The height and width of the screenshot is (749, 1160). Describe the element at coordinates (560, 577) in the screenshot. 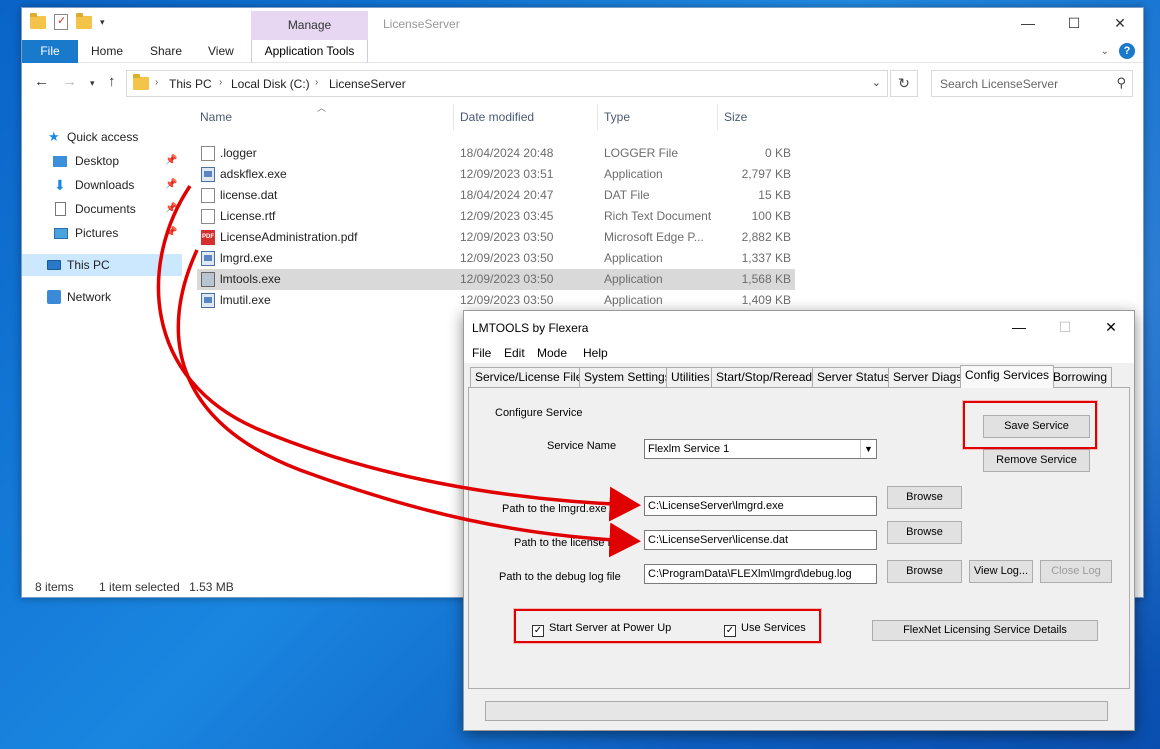

I see `debug-log-path-label: Path to the debug log file` at that location.